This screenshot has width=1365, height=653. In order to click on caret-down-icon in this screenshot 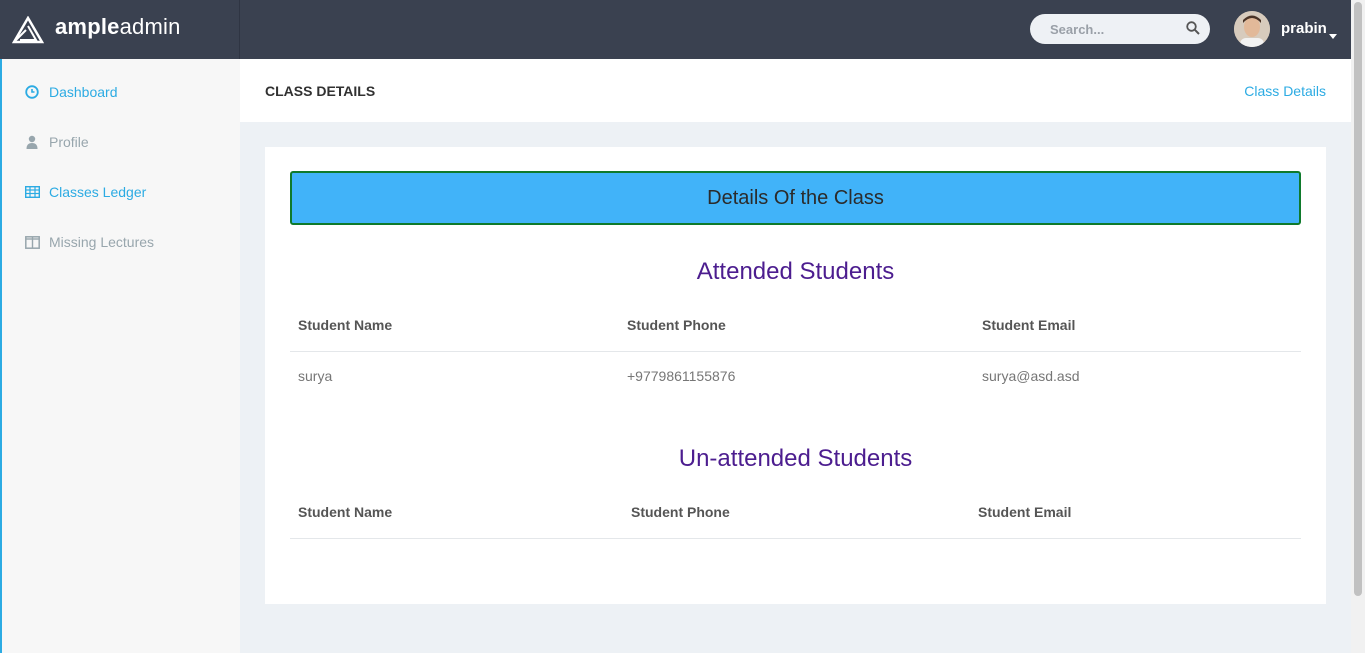, I will do `click(1333, 35)`.